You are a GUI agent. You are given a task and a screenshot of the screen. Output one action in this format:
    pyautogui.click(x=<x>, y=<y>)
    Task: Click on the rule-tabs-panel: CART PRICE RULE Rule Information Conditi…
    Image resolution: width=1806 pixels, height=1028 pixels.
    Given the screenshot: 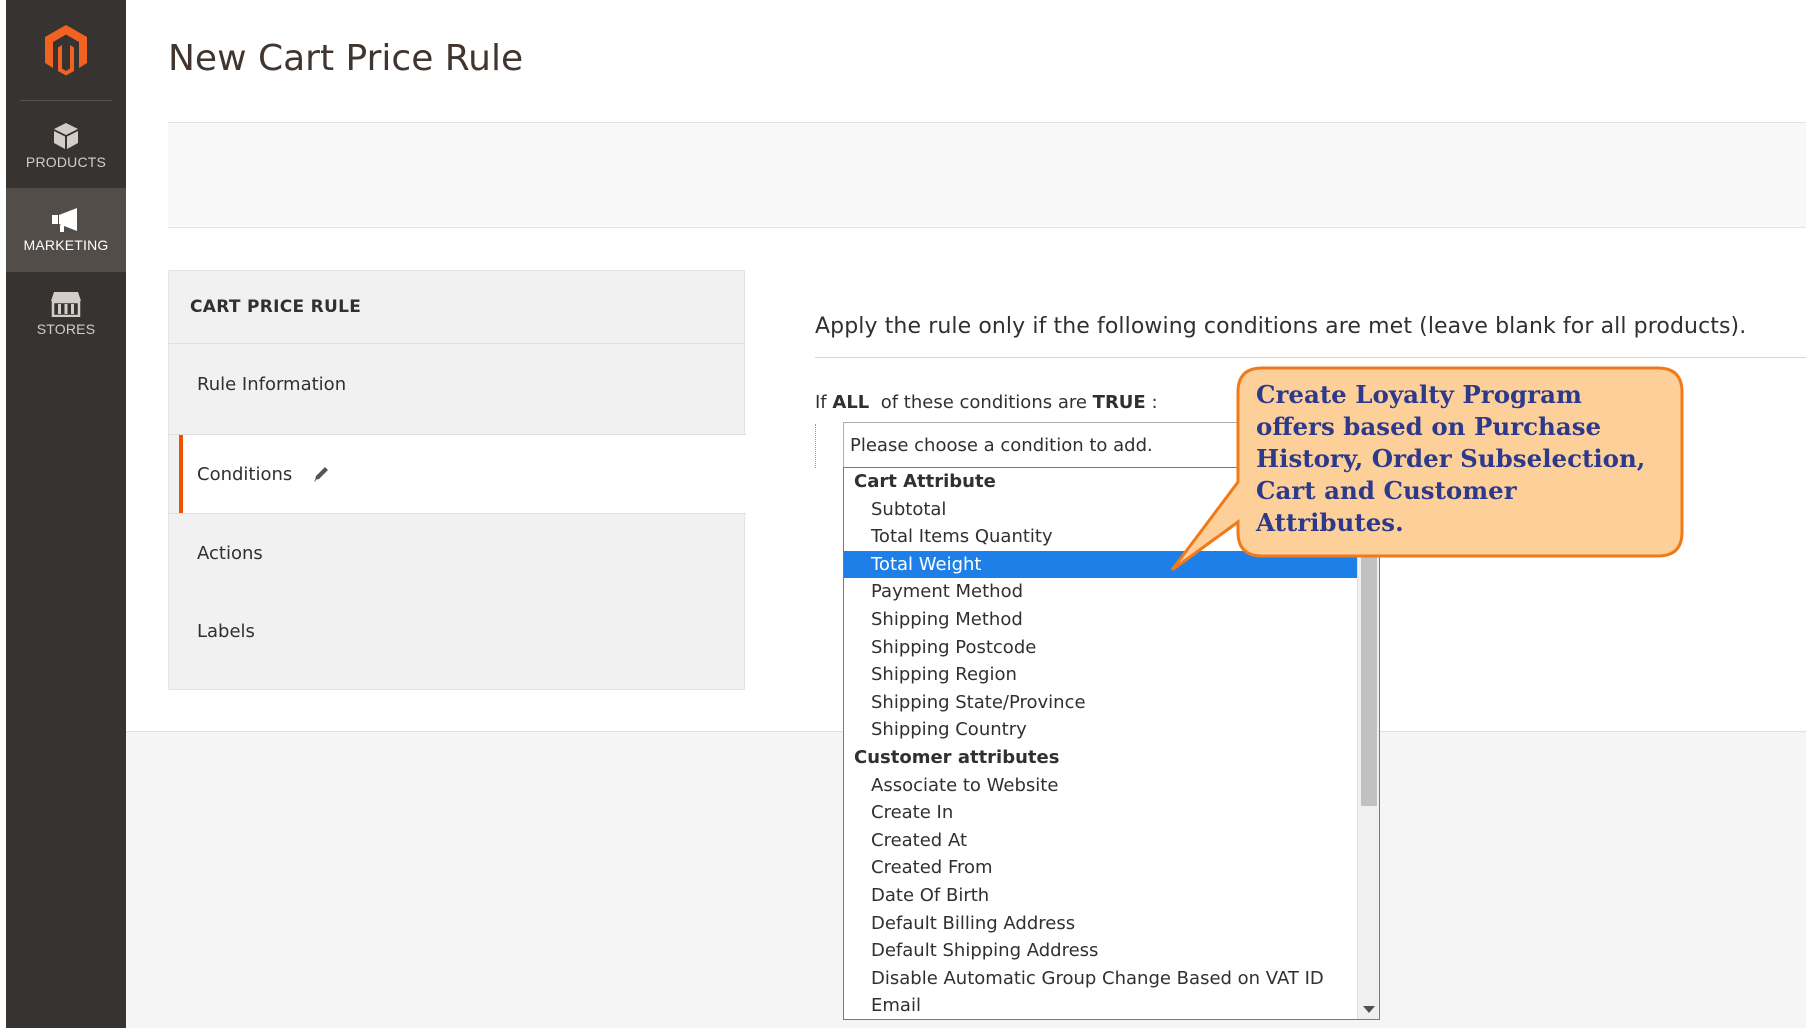 What is the action you would take?
    pyautogui.click(x=457, y=480)
    